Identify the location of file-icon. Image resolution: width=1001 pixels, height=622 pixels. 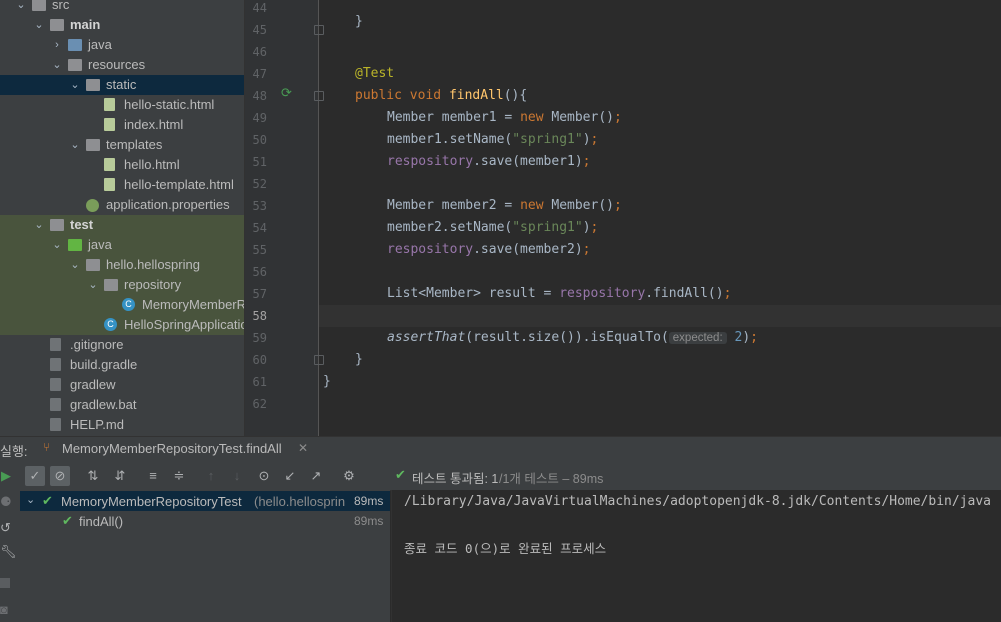
(55, 384).